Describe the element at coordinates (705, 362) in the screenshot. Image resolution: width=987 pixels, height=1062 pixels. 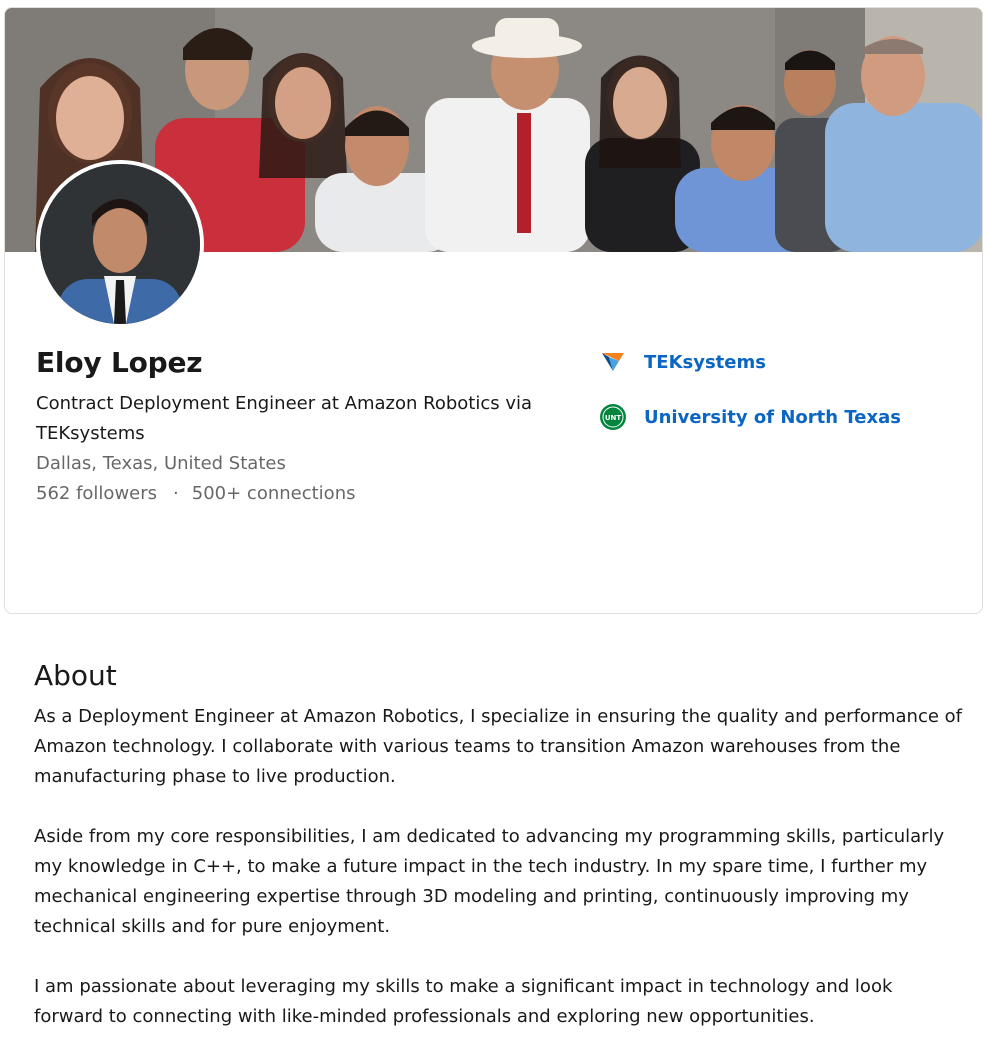
I see `org-name-teksystems: TEKsystems` at that location.